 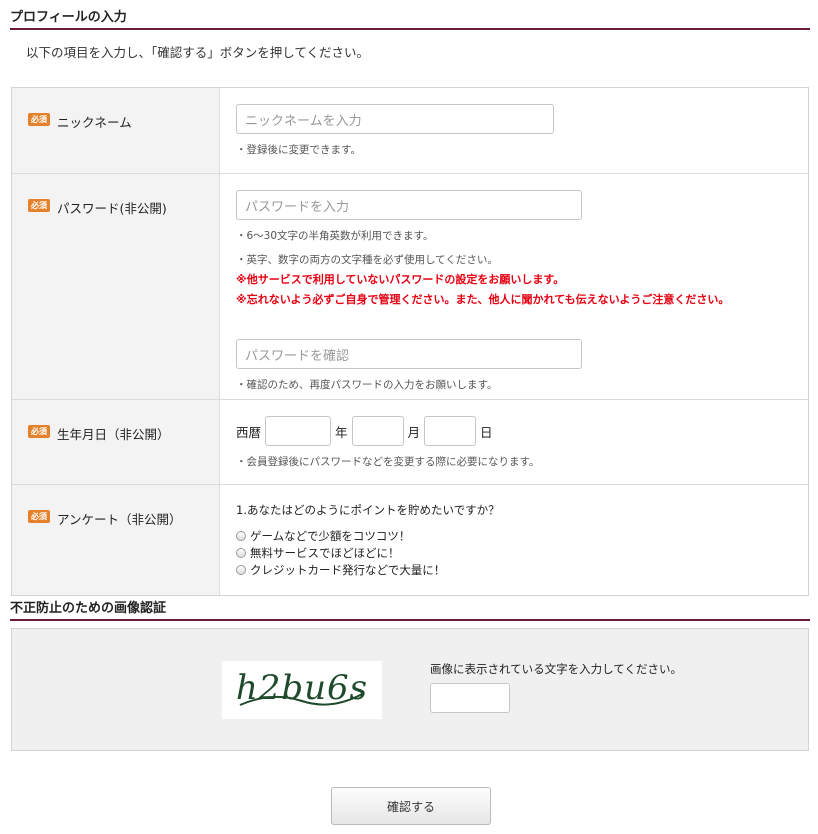 I want to click on birth-day-input, so click(x=450, y=431).